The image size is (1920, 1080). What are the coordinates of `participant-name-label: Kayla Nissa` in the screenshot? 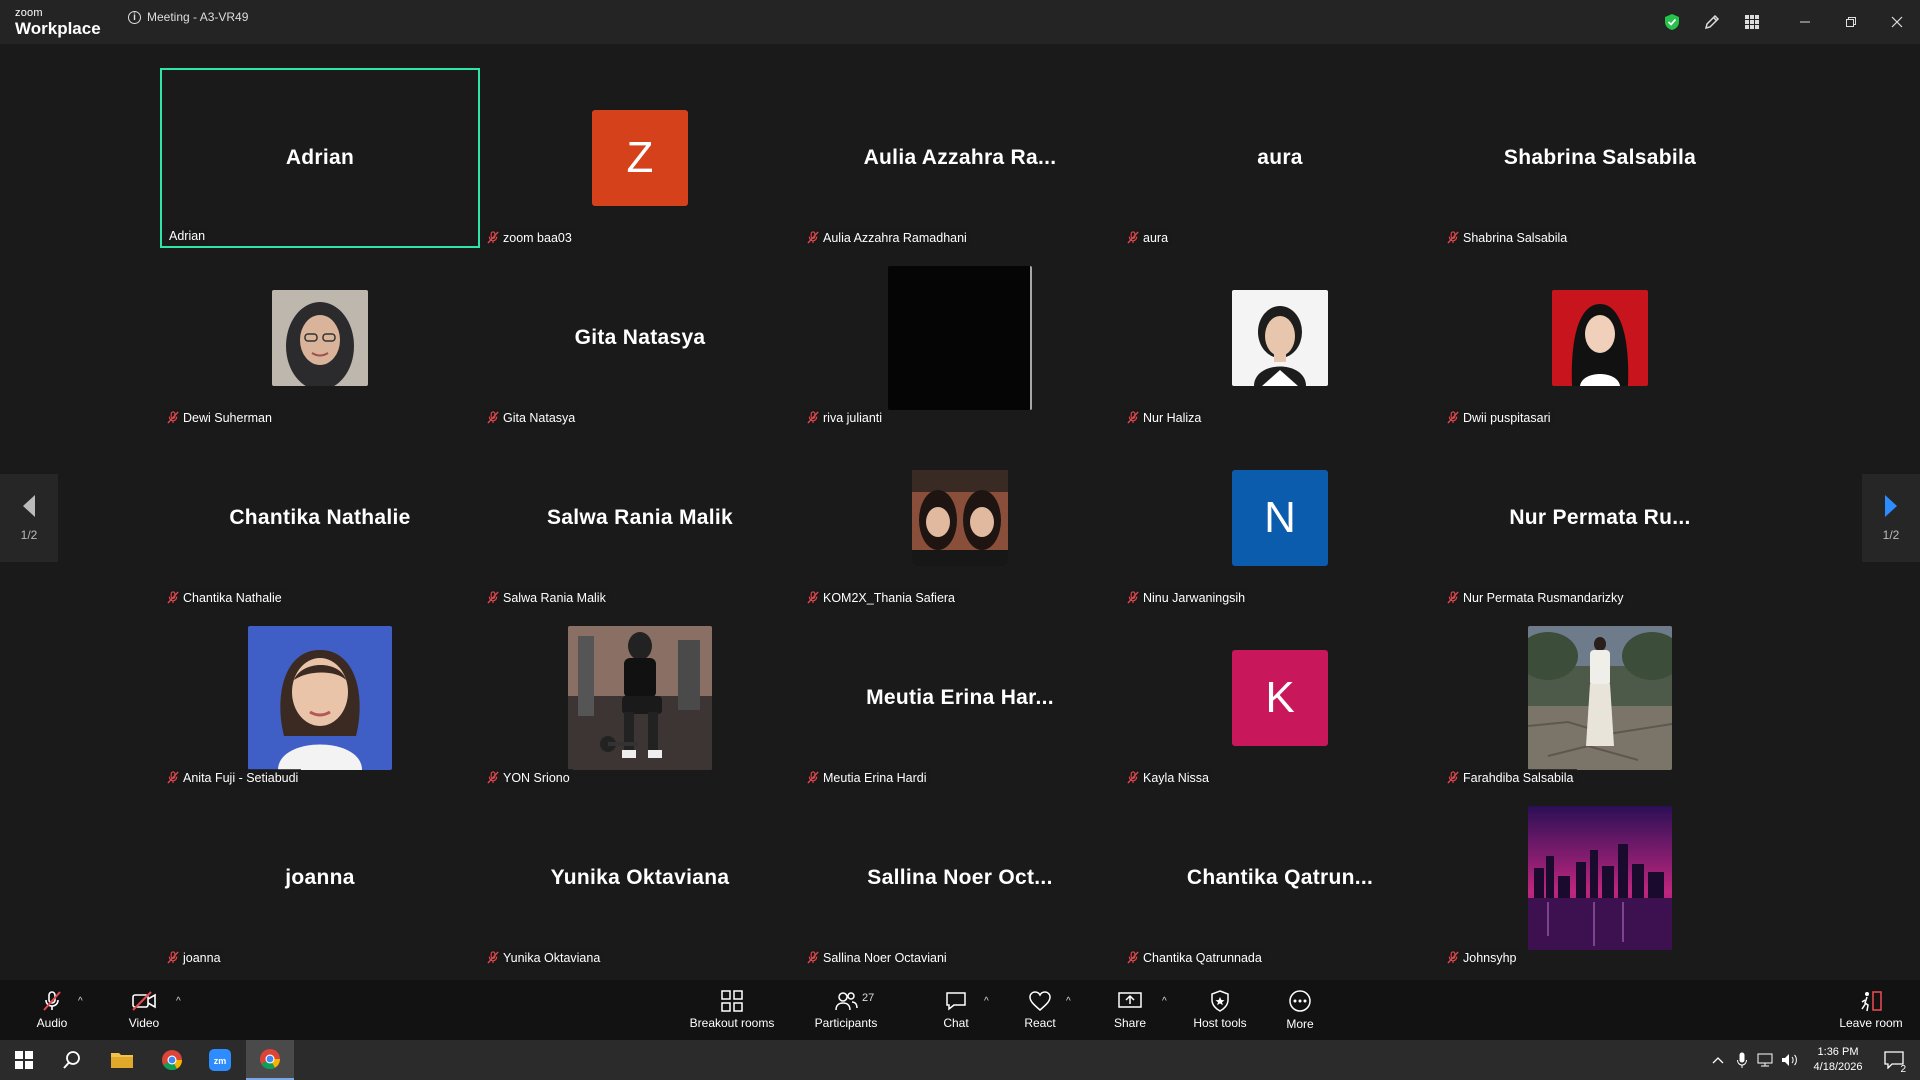 It's located at (1168, 777).